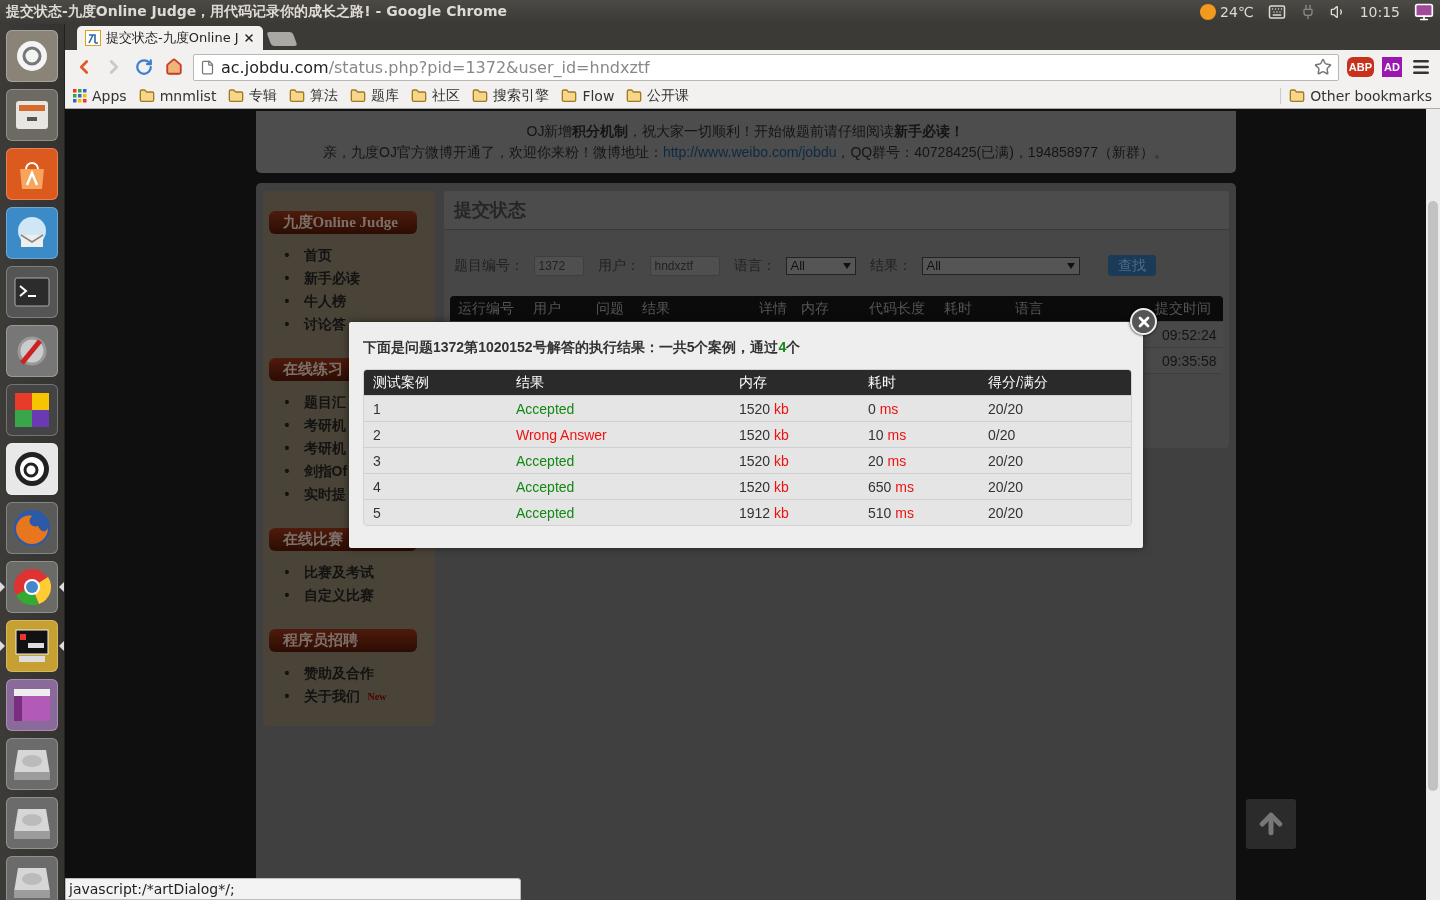  What do you see at coordinates (324, 324) in the screenshot?
I see `sidebar-link: 讨论答` at bounding box center [324, 324].